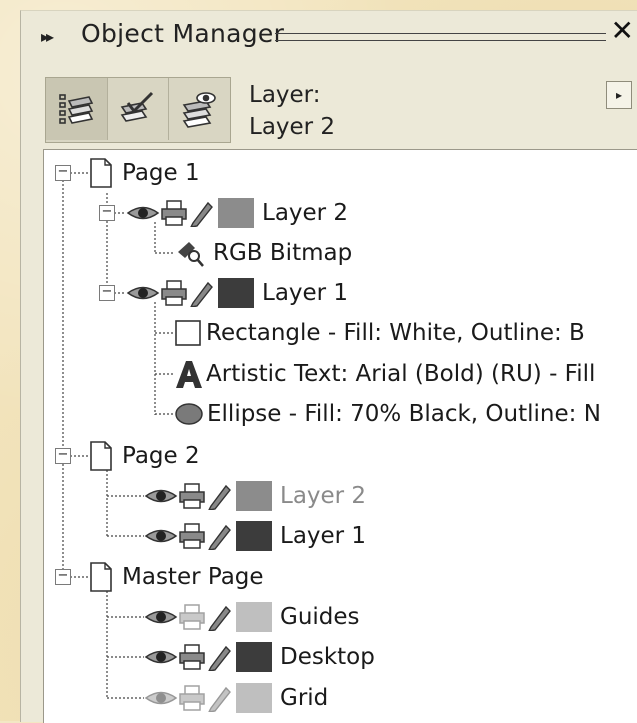 This screenshot has width=637, height=723. What do you see at coordinates (395, 333) in the screenshot?
I see `tree-item-label: Rectangle - Fill: White, Outline: B` at bounding box center [395, 333].